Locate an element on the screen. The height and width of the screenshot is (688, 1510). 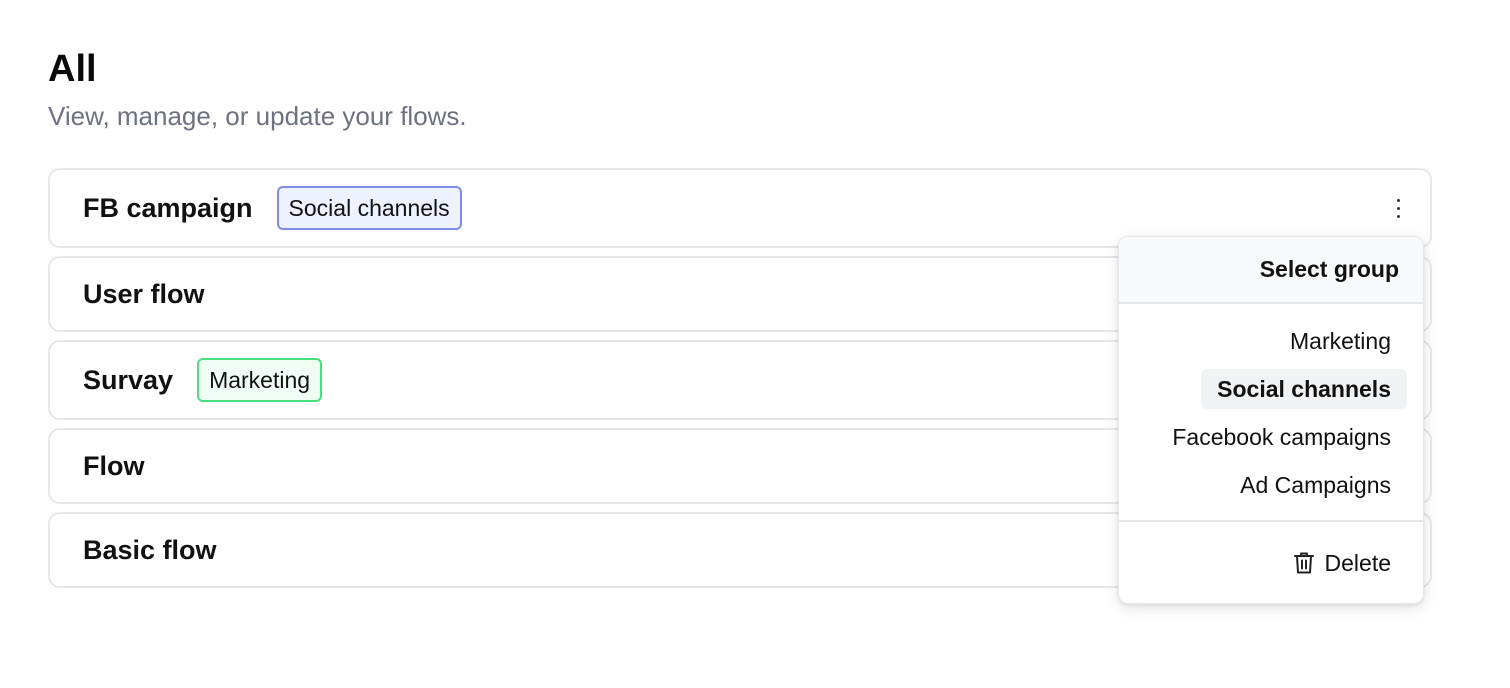
group-option-facebook-campaigns: Facebook campaigns is located at coordinates (1271, 437).